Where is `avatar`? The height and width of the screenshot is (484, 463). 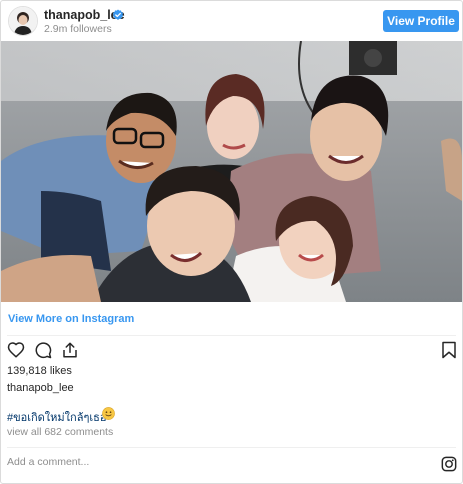
avatar is located at coordinates (23, 21).